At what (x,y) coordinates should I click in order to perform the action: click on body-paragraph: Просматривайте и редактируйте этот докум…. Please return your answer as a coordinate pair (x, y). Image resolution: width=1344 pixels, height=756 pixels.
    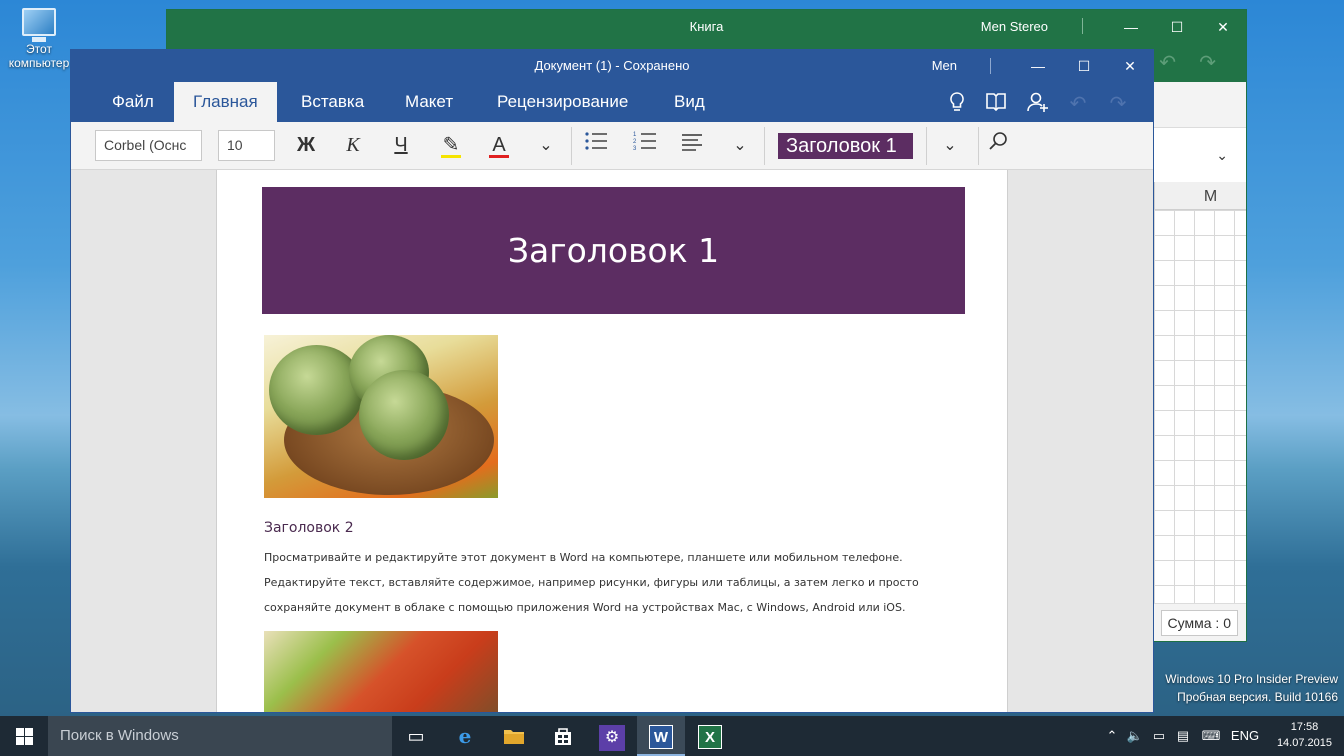
    Looking at the image, I should click on (614, 582).